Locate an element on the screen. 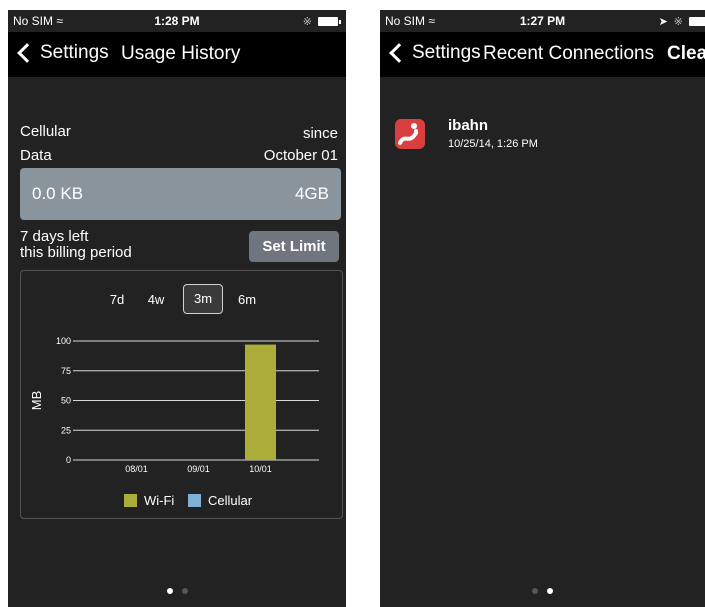  y-tick-label: 25 is located at coordinates (66, 430).